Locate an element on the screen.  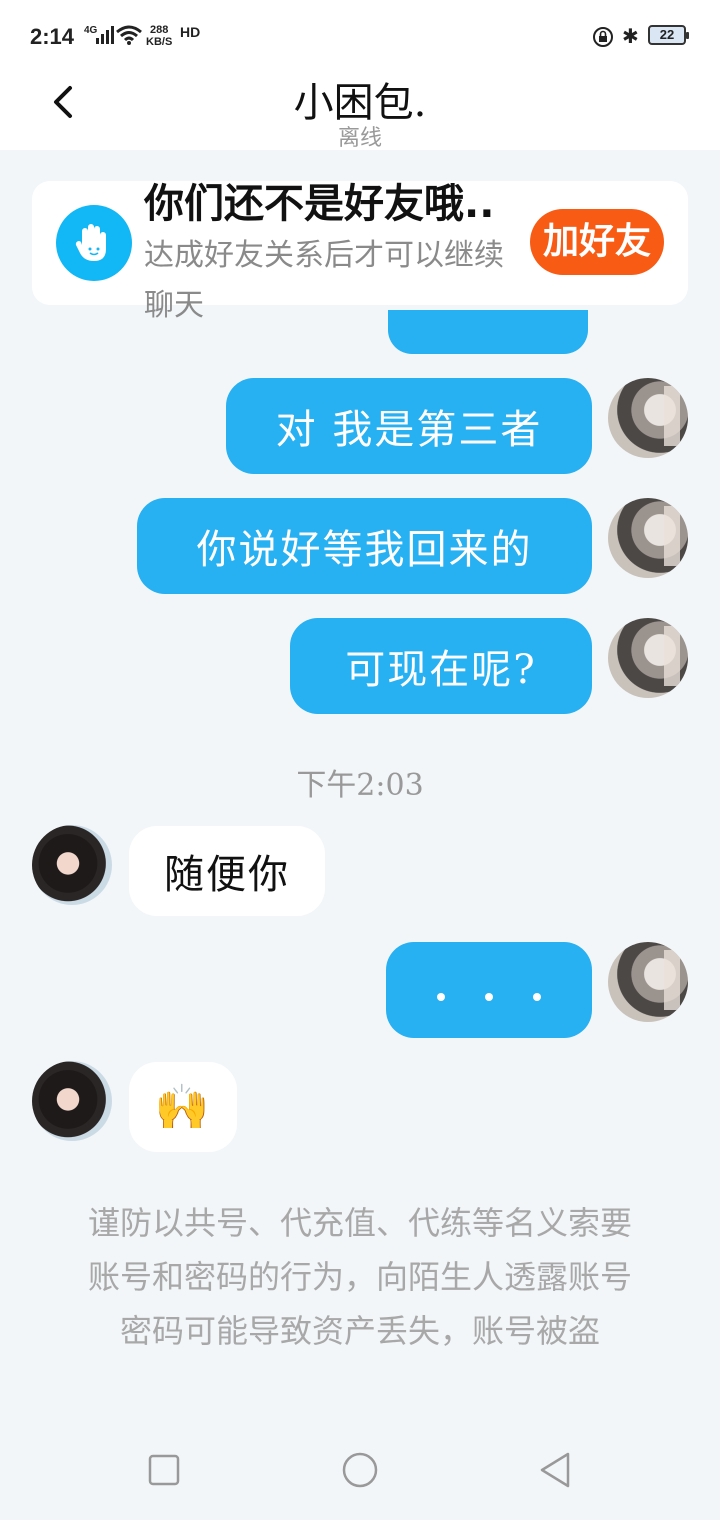
wifi-icon is located at coordinates (129, 35).